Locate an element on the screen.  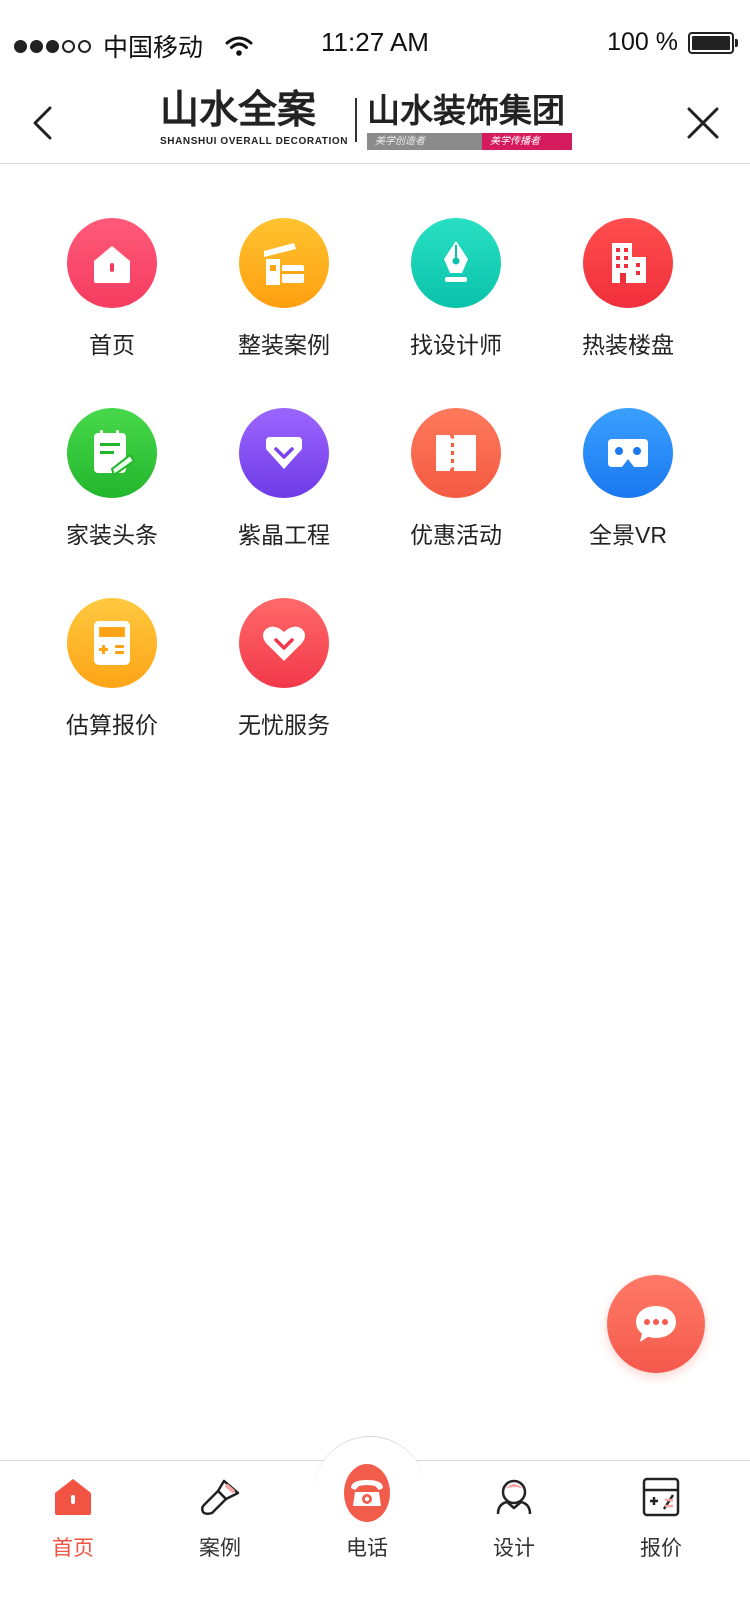
grid-label: 全景VR is located at coordinates (628, 535).